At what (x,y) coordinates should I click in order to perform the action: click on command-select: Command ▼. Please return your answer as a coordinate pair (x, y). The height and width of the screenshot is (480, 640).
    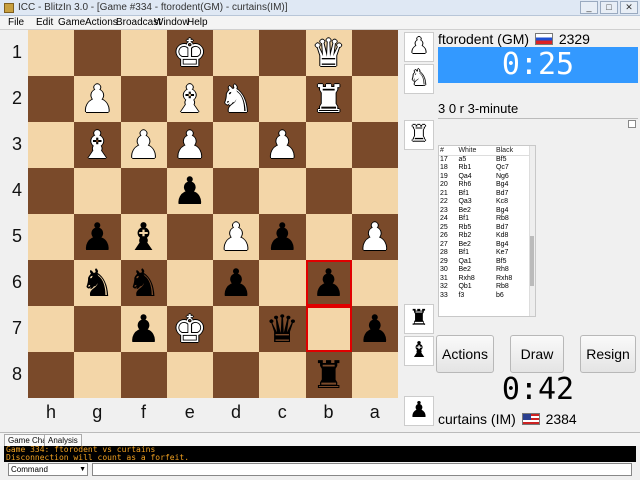
    Looking at the image, I should click on (48, 469).